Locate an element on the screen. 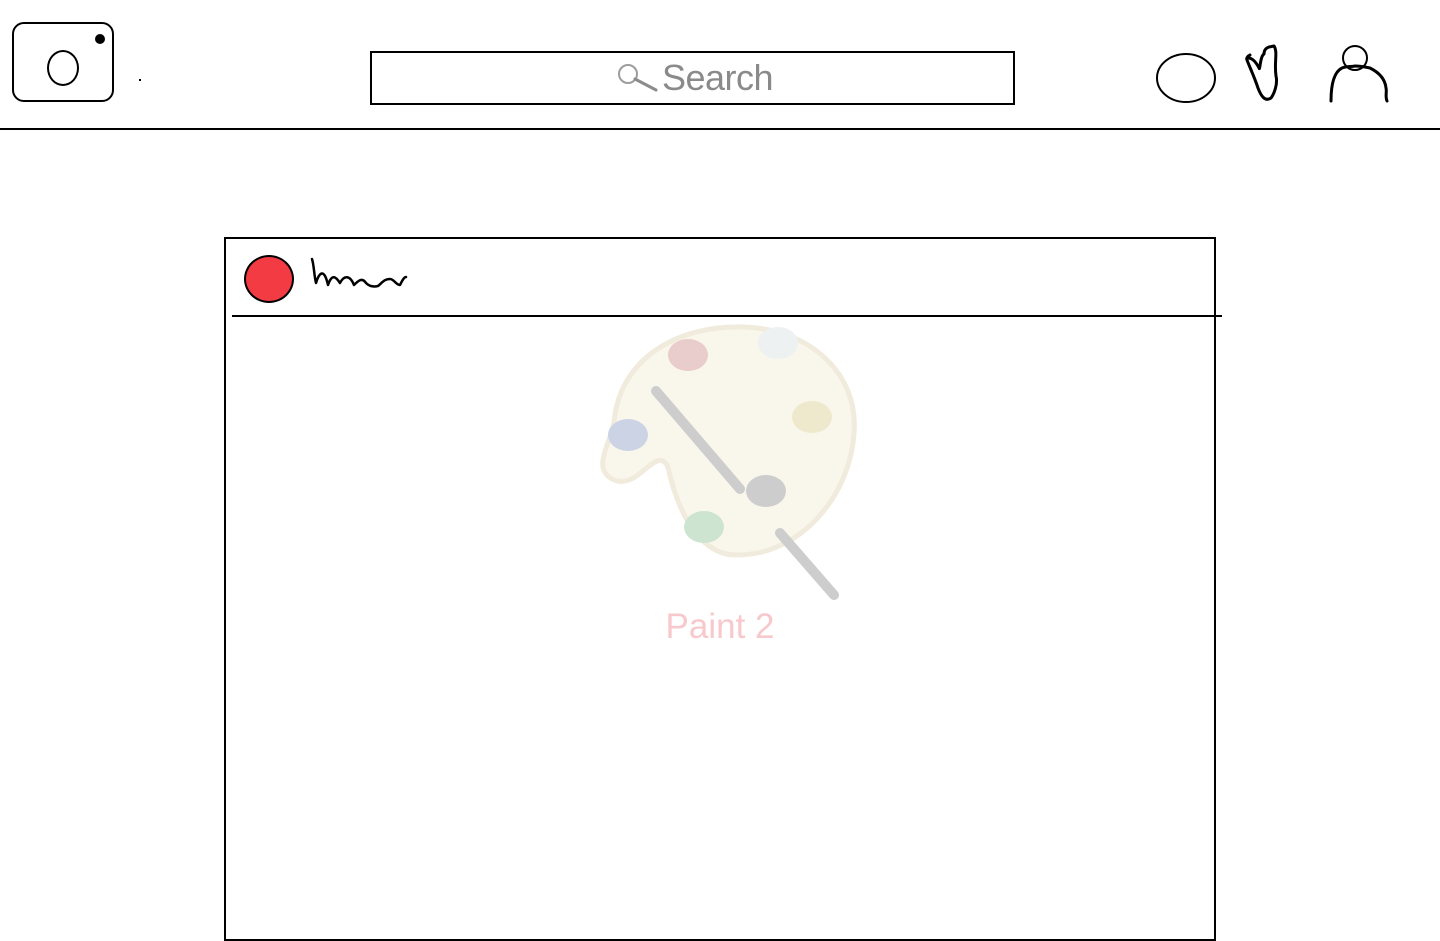  camera-lens is located at coordinates (63, 68).